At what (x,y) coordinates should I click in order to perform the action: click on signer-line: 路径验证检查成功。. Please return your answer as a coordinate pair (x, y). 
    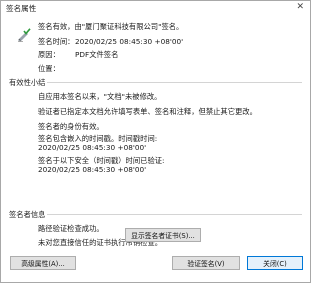
    Looking at the image, I should click on (71, 228).